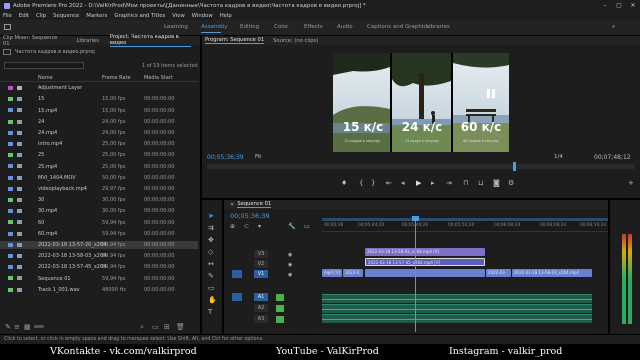 Image resolution: width=640 pixels, height=360 pixels. I want to click on step-back-icon: ◂, so click(403, 183).